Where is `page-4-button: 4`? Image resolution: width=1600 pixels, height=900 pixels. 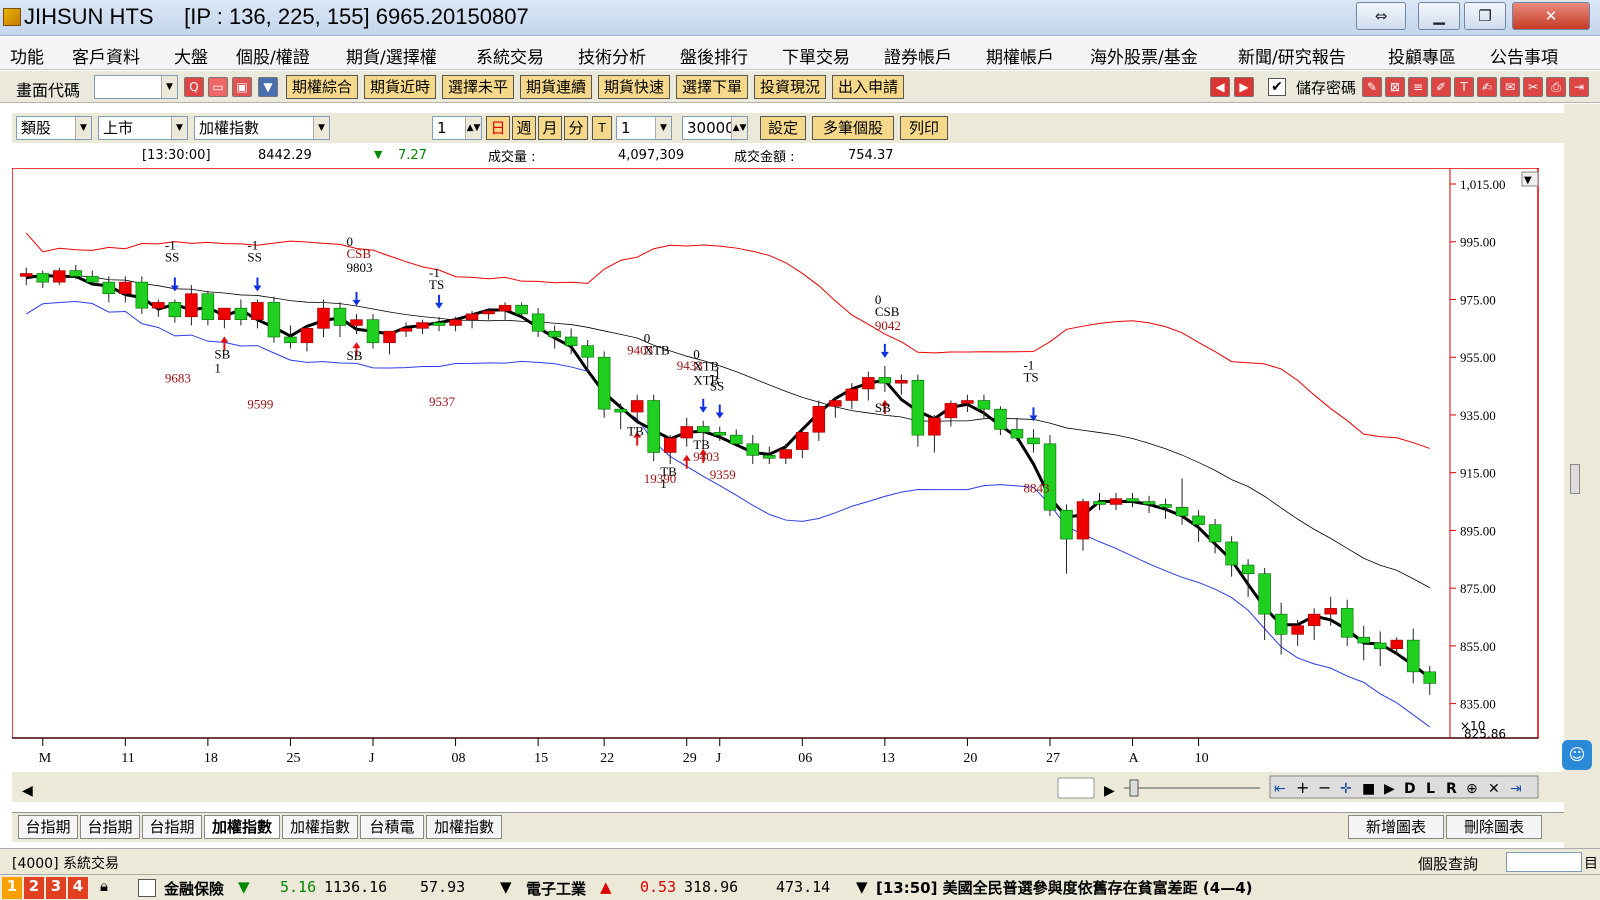 page-4-button: 4 is located at coordinates (78, 888).